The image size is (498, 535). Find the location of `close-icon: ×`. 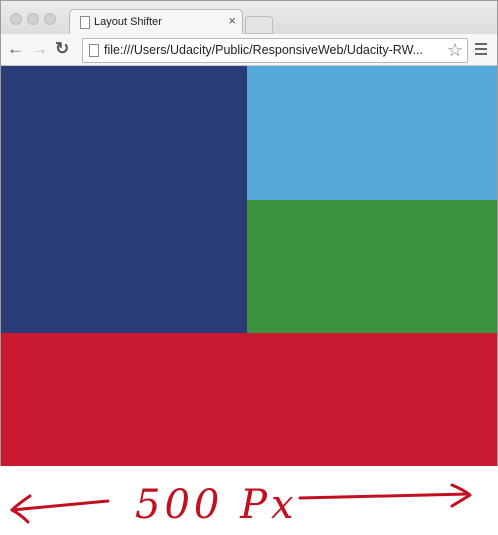

close-icon: × is located at coordinates (232, 21).